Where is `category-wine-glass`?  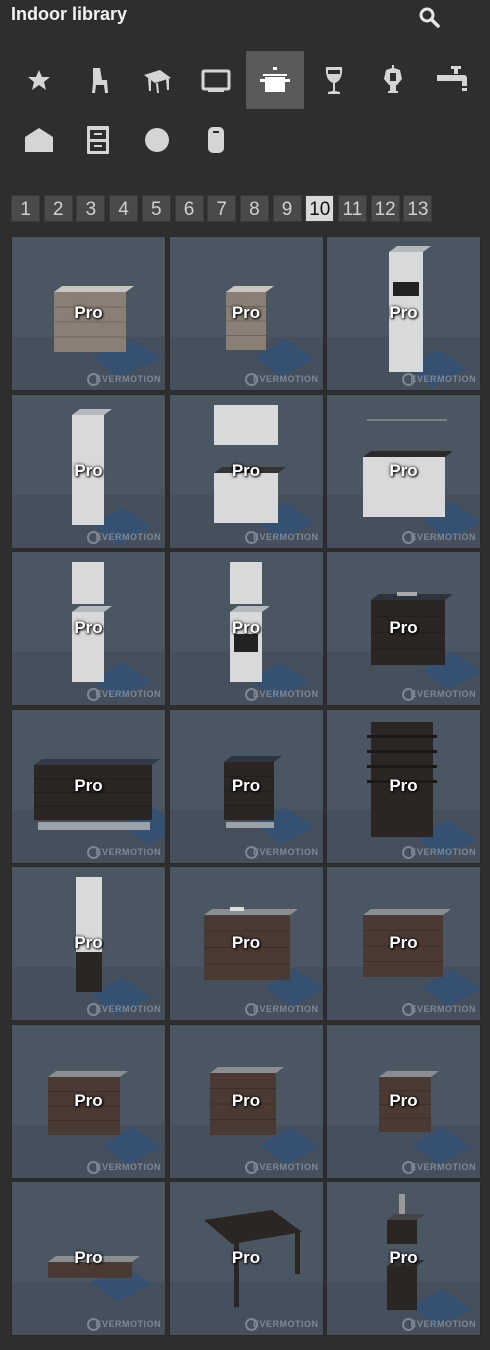 category-wine-glass is located at coordinates (334, 80).